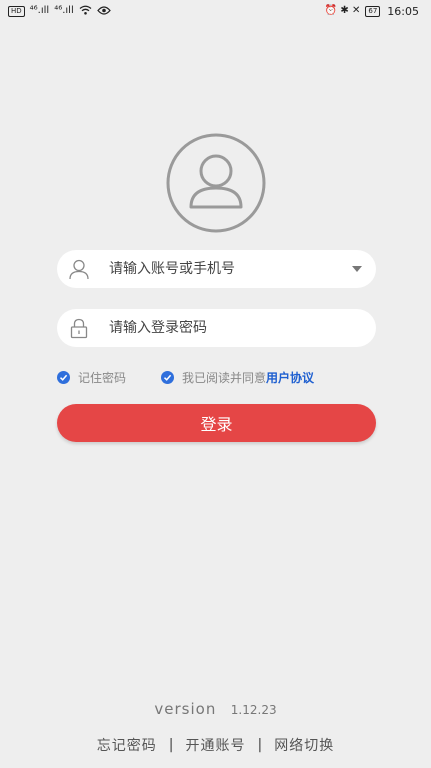 The image size is (431, 768). I want to click on login-button: 登录, so click(216, 423).